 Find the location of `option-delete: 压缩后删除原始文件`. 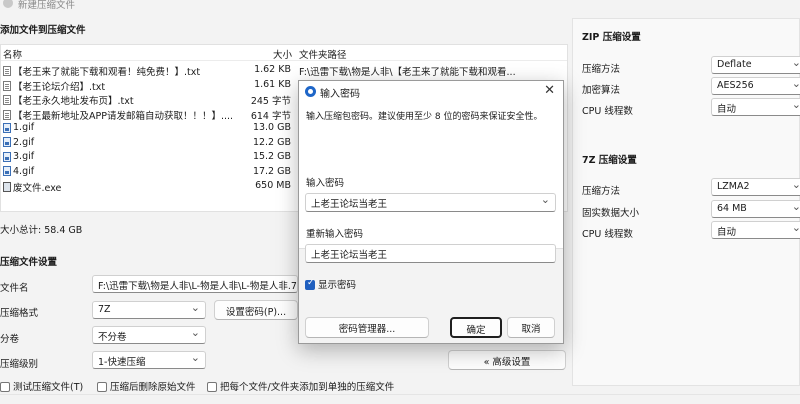

option-delete: 压缩后删除原始文件 is located at coordinates (146, 386).